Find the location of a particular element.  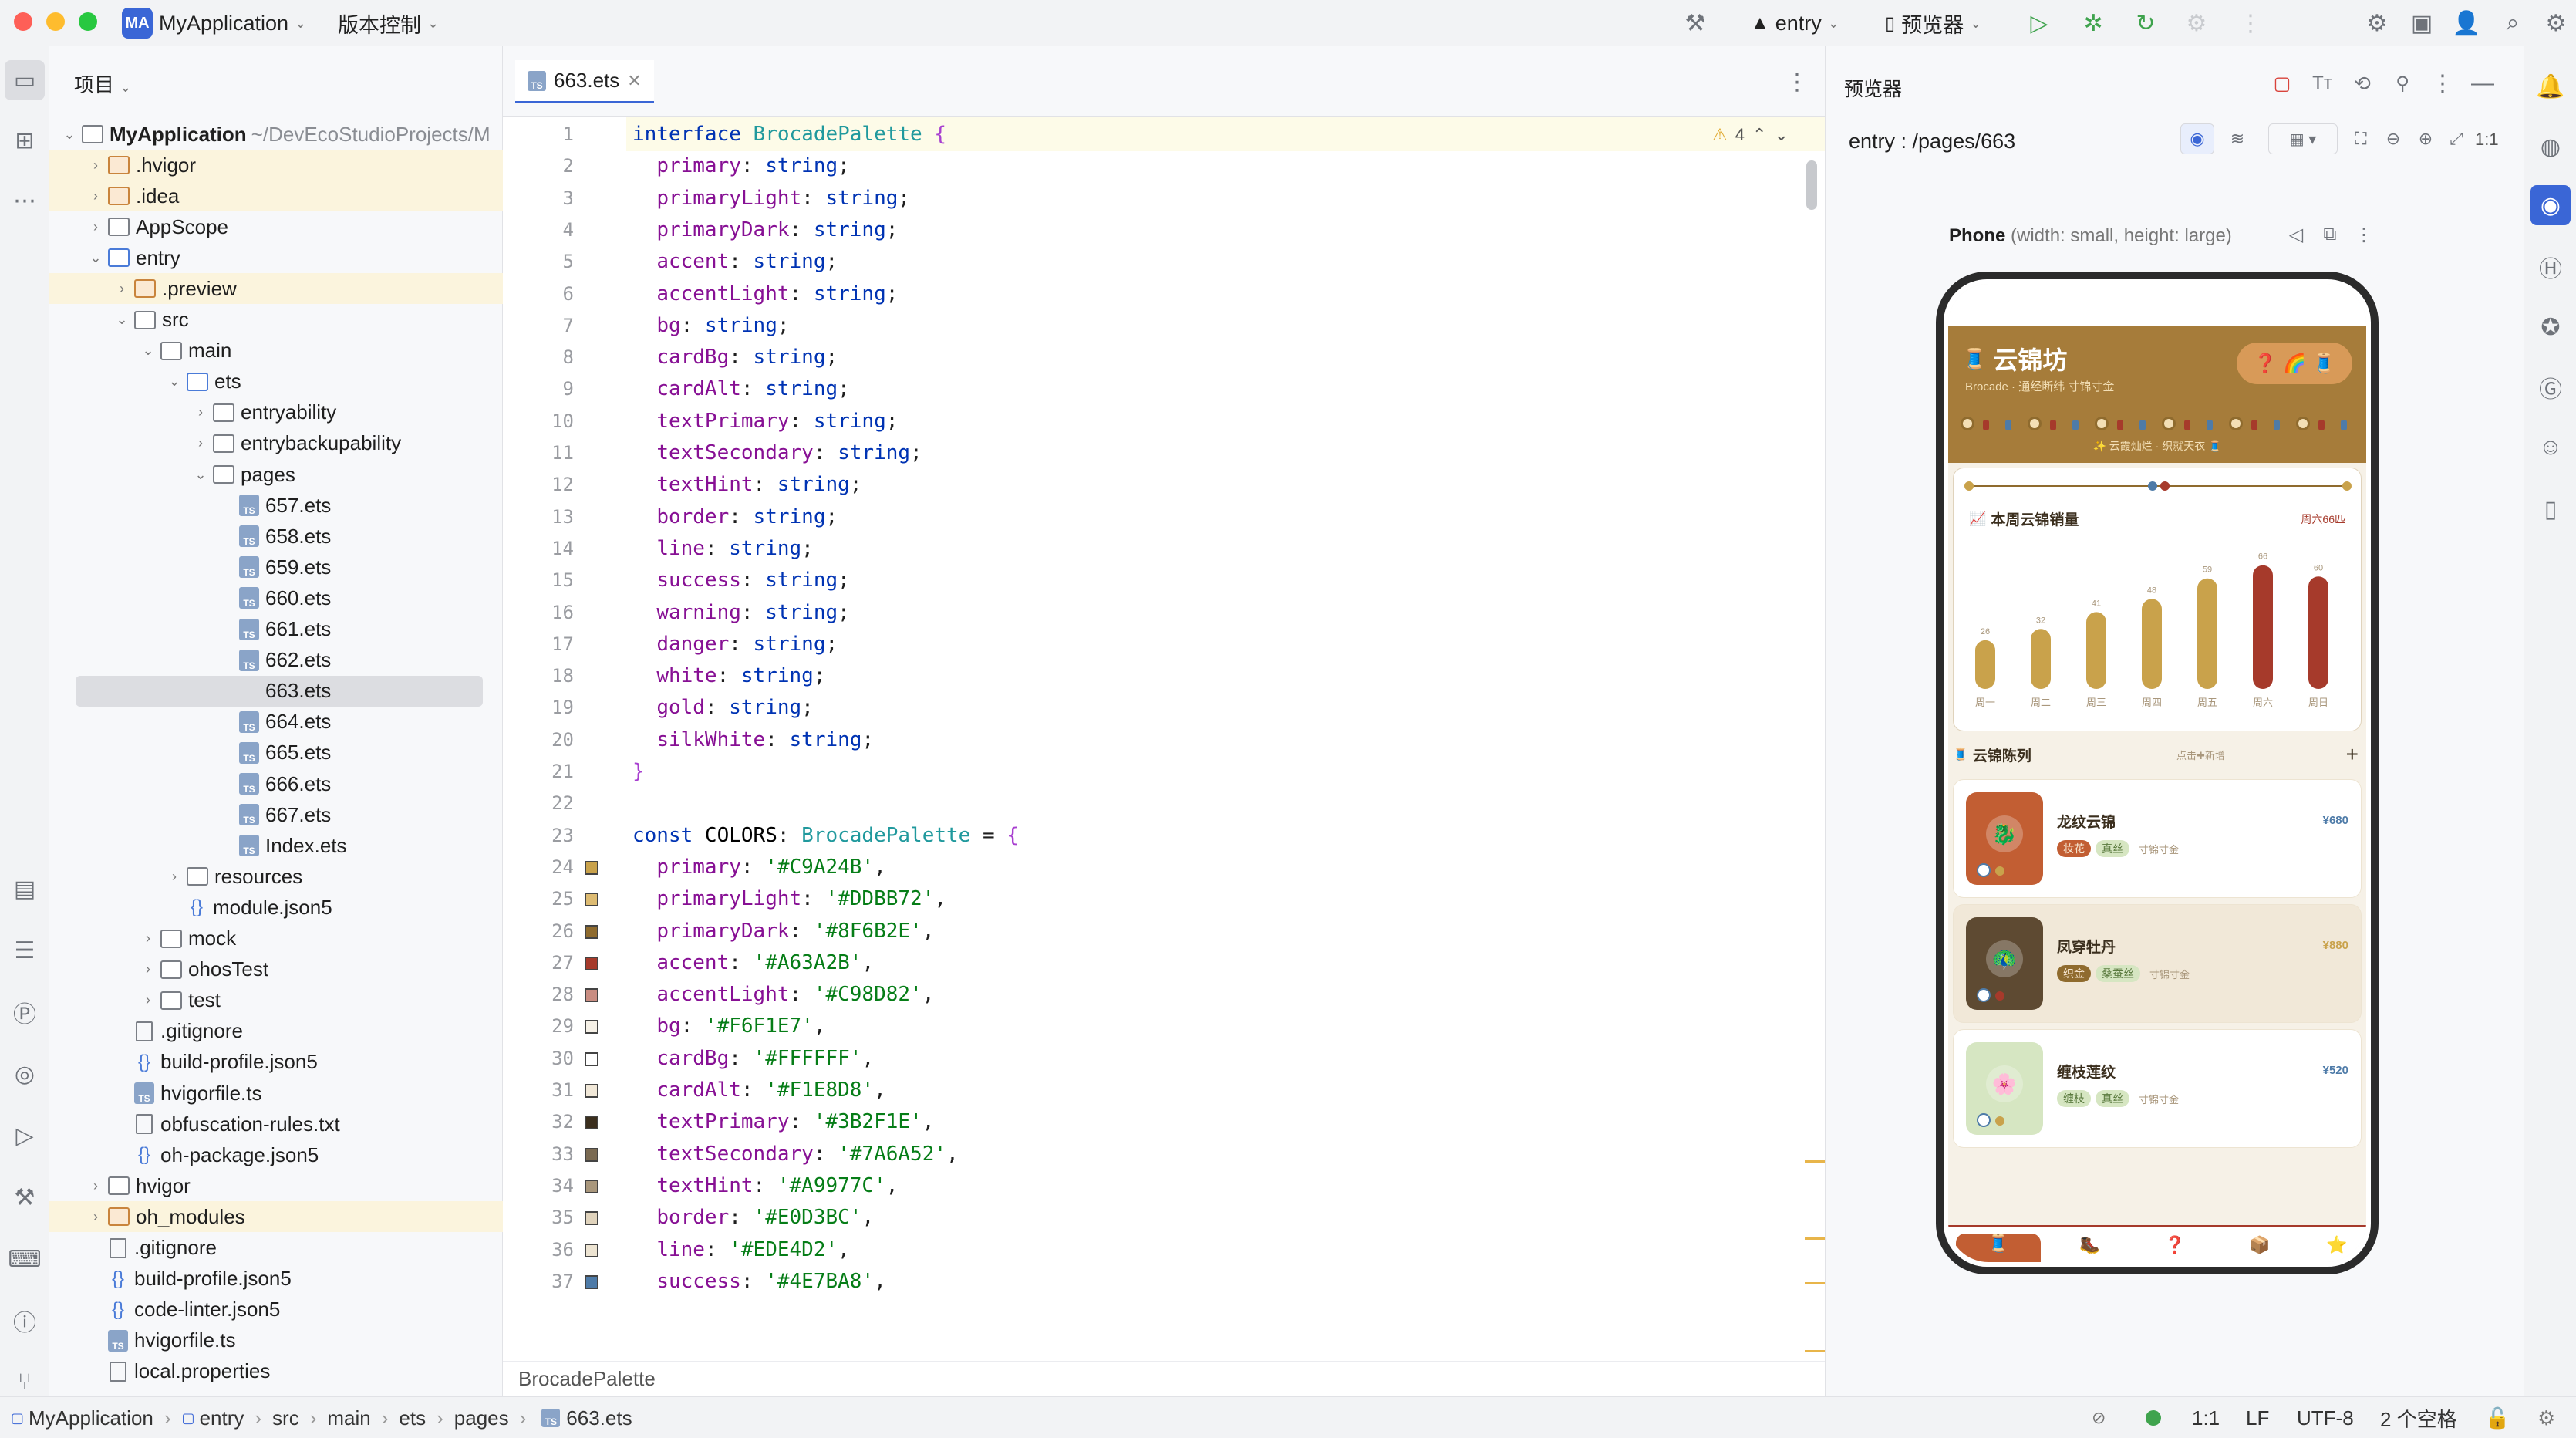

more-icon: ⋮ is located at coordinates (2250, 23).